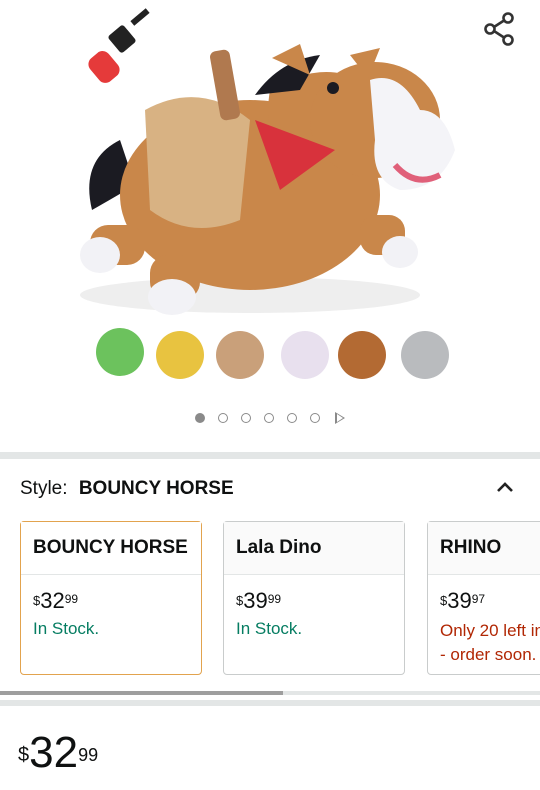 The image size is (540, 790). What do you see at coordinates (156, 488) in the screenshot?
I see `style-selected-value: BOUNCY HORSE` at bounding box center [156, 488].